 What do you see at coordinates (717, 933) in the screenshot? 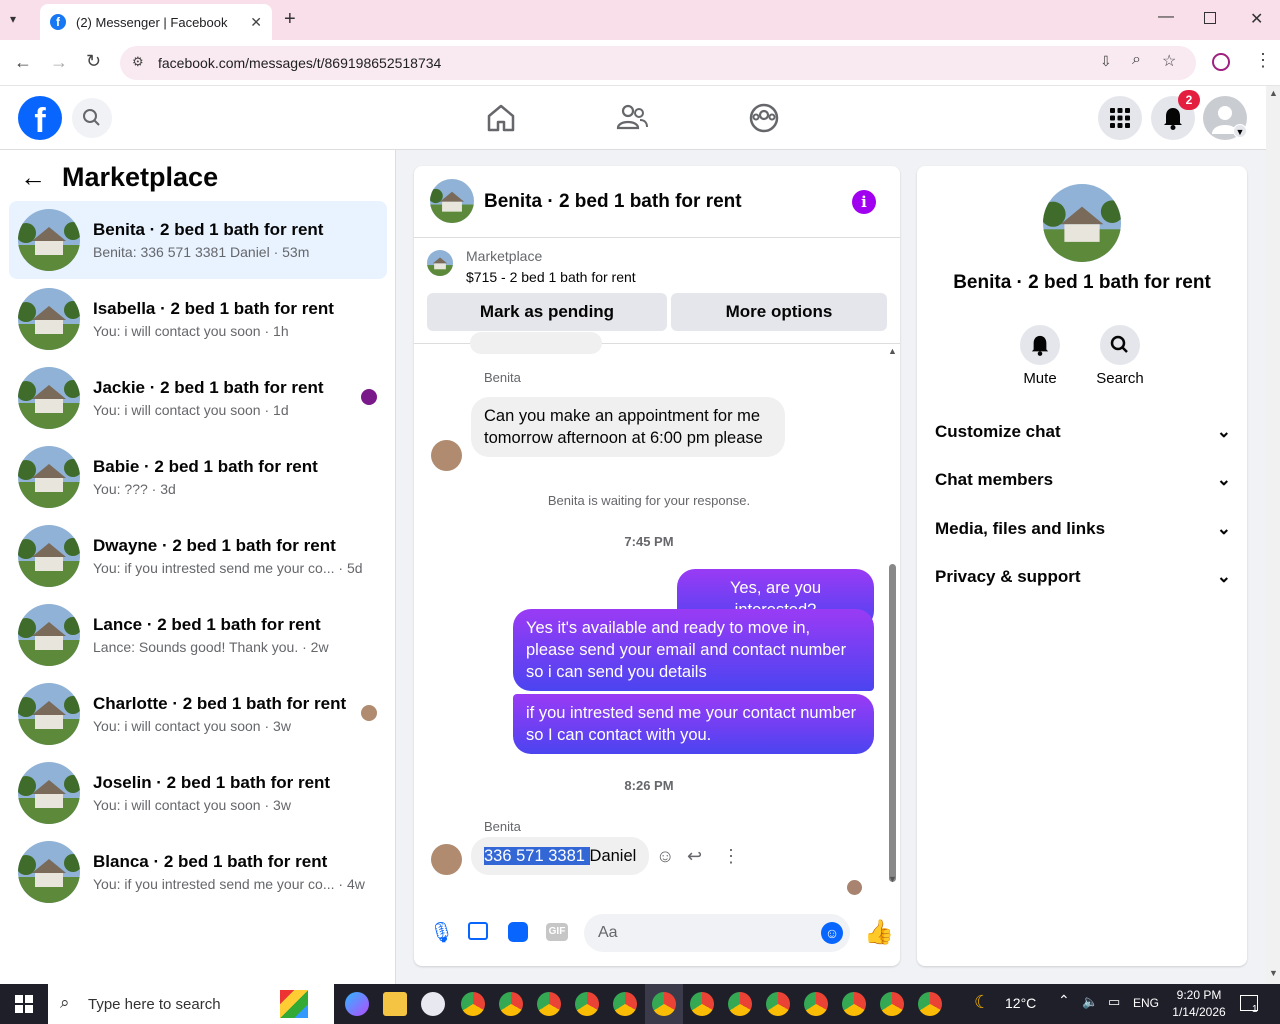
I see `message-input: Aa` at bounding box center [717, 933].